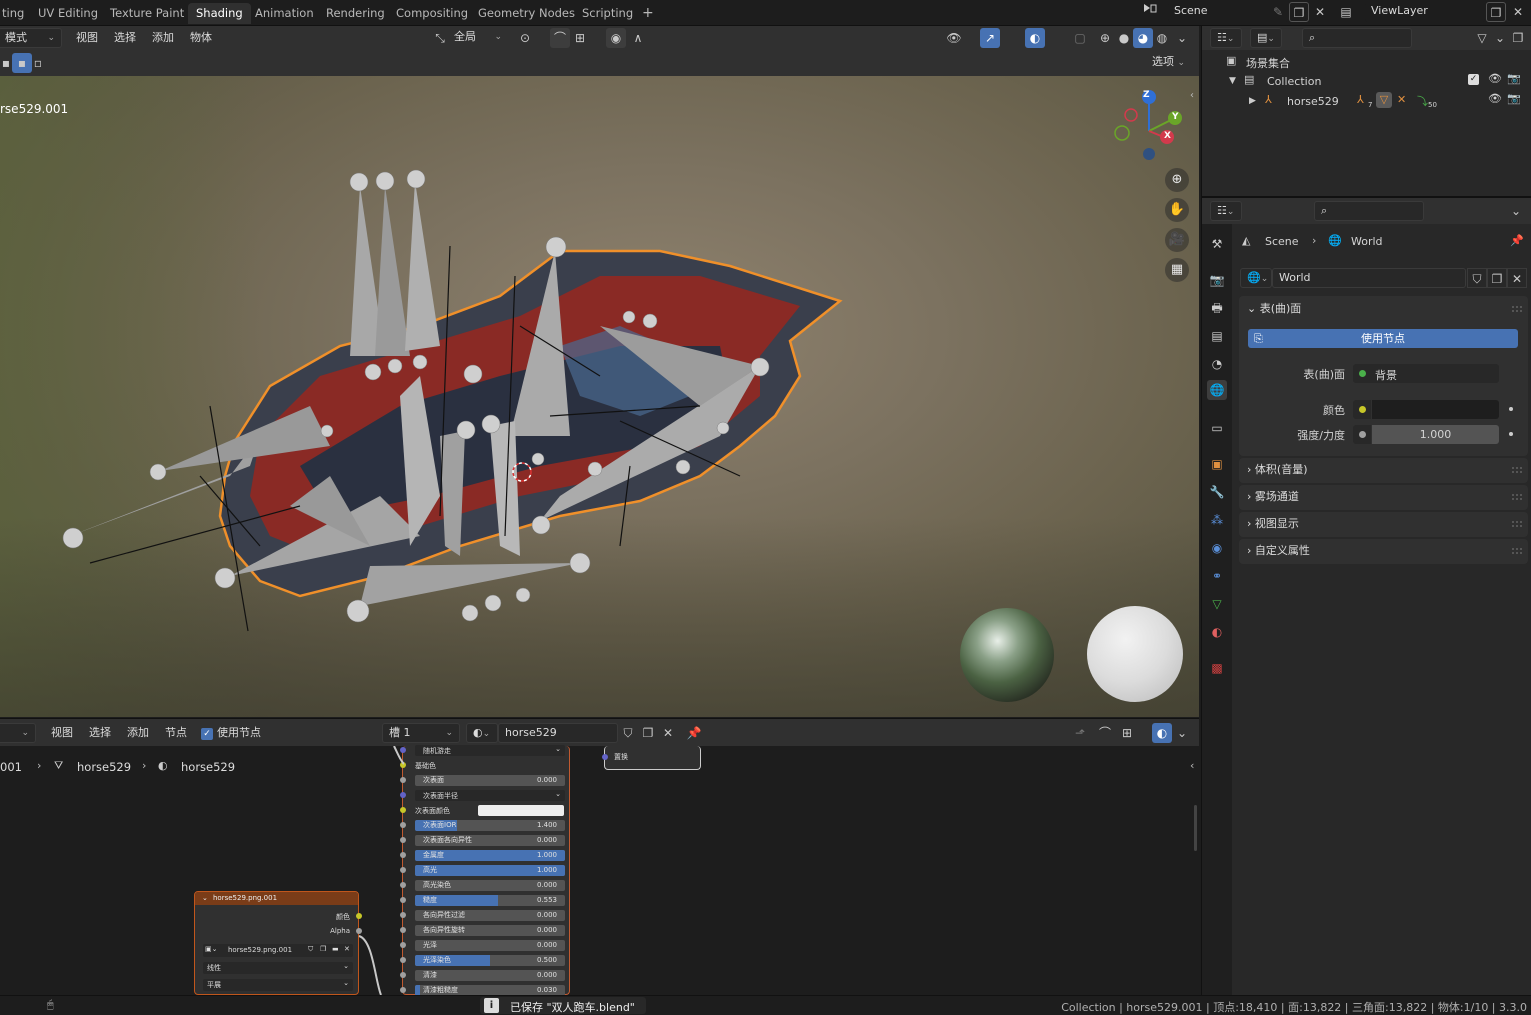  I want to click on chevron-left-icon: ‹, so click(1192, 95).